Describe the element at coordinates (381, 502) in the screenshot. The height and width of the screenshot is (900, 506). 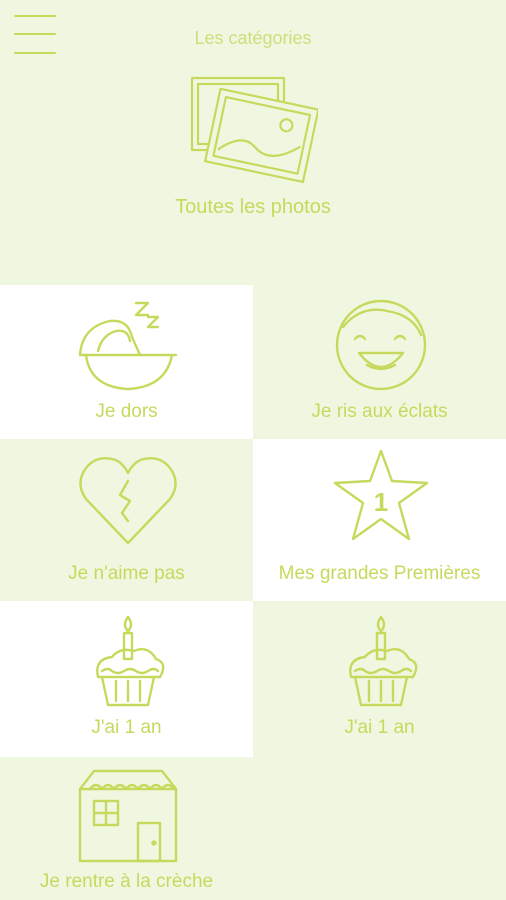
I see `star-badge-number: 1` at that location.